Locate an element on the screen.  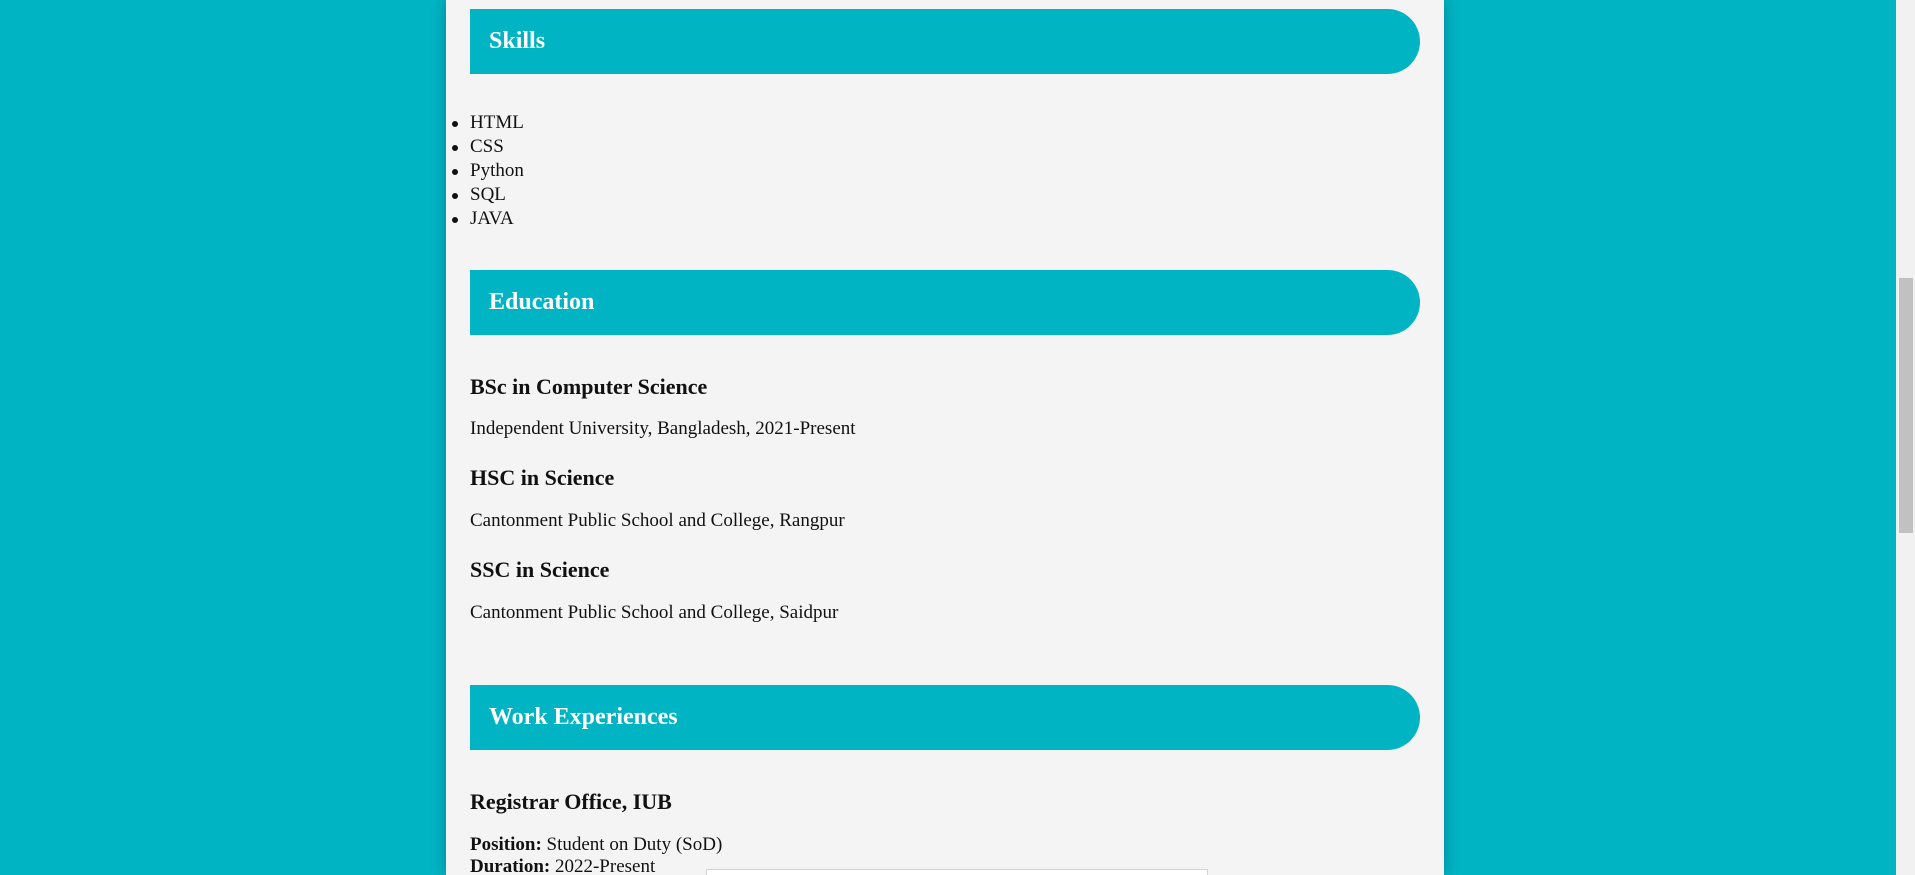
duration-value: 2022-Present is located at coordinates (603, 865).